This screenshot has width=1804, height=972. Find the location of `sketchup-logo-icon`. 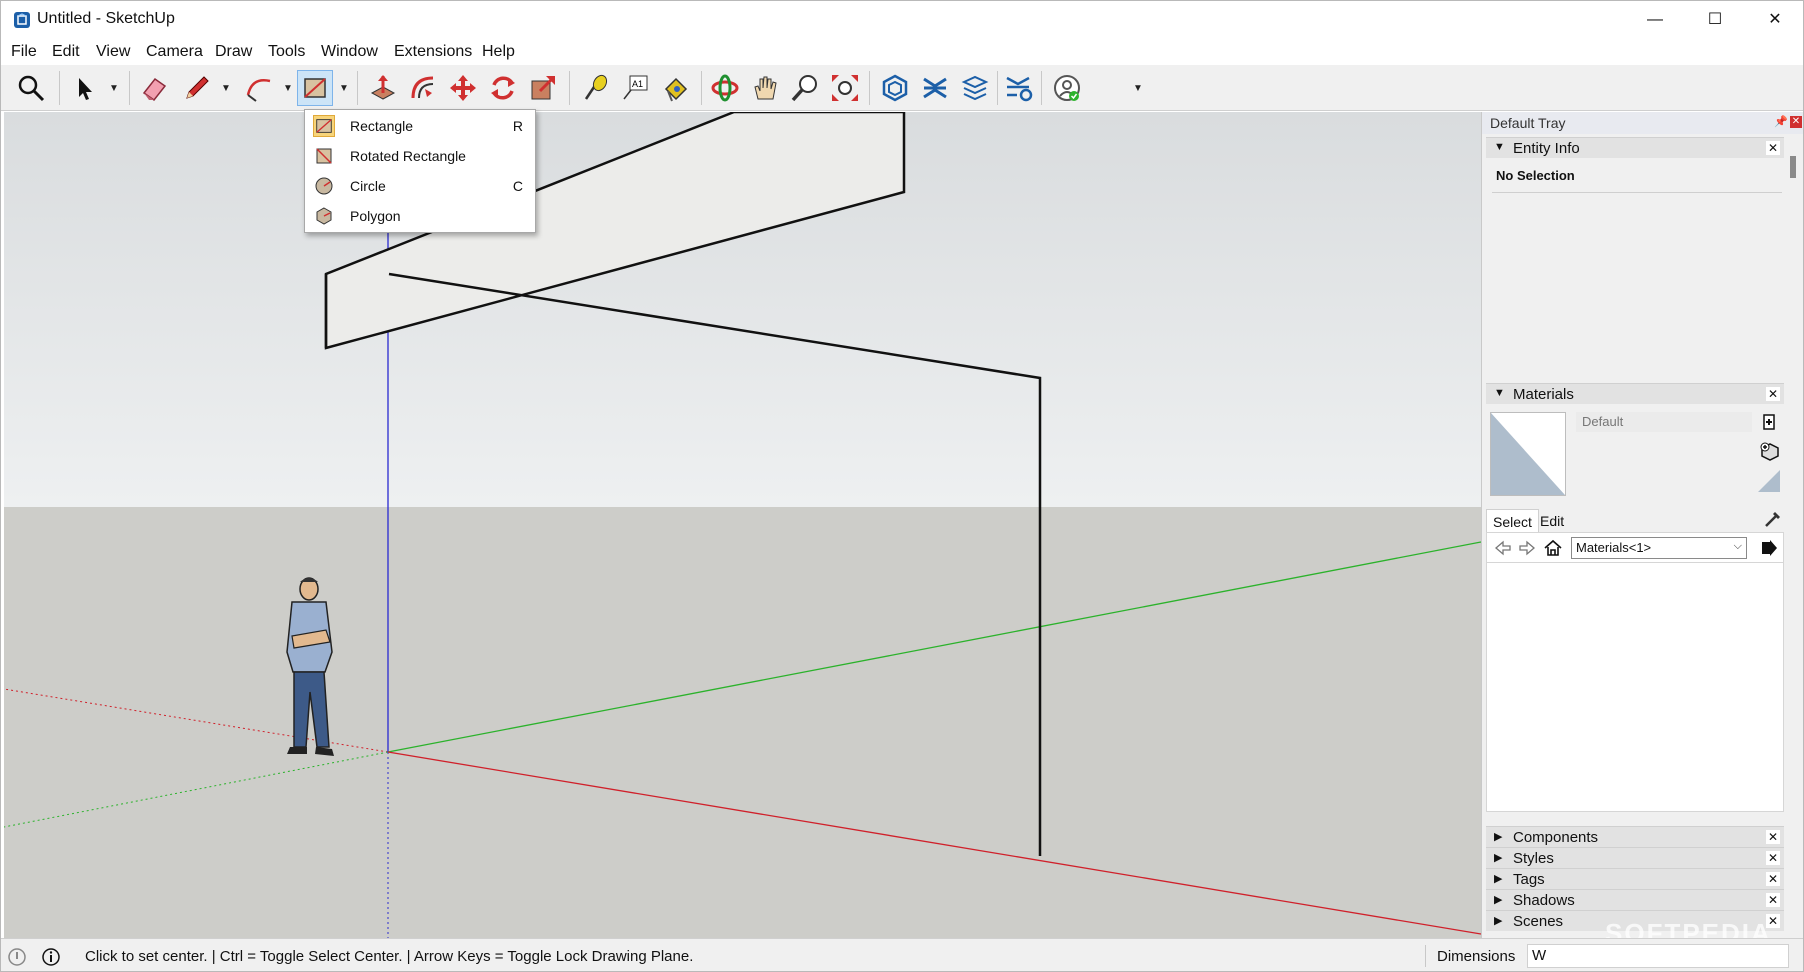

sketchup-logo-icon is located at coordinates (22, 20).